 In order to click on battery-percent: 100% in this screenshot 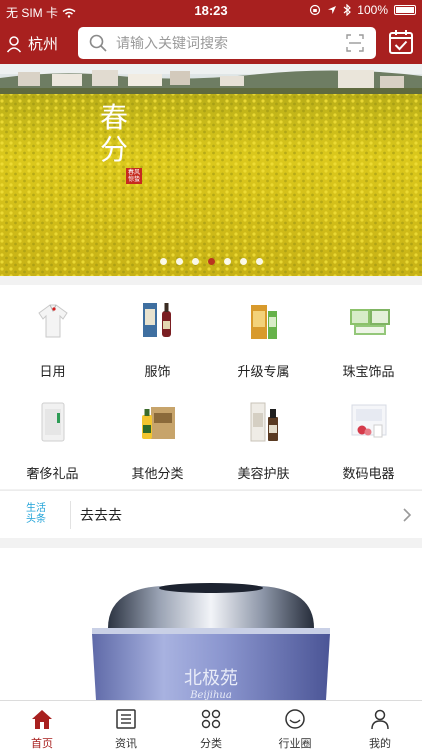, I will do `click(372, 10)`.